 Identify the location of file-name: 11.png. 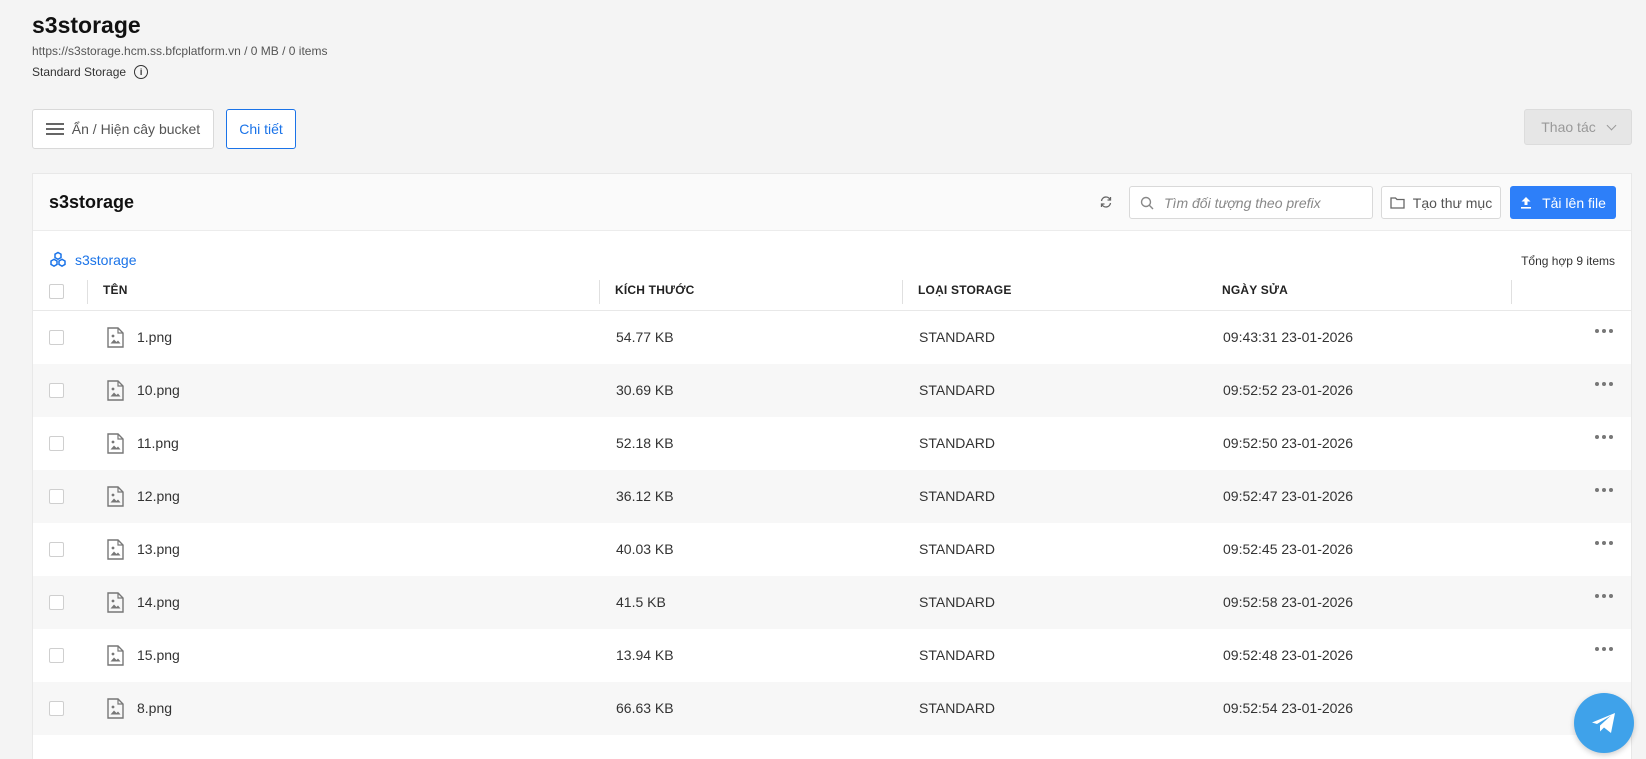
(158, 443).